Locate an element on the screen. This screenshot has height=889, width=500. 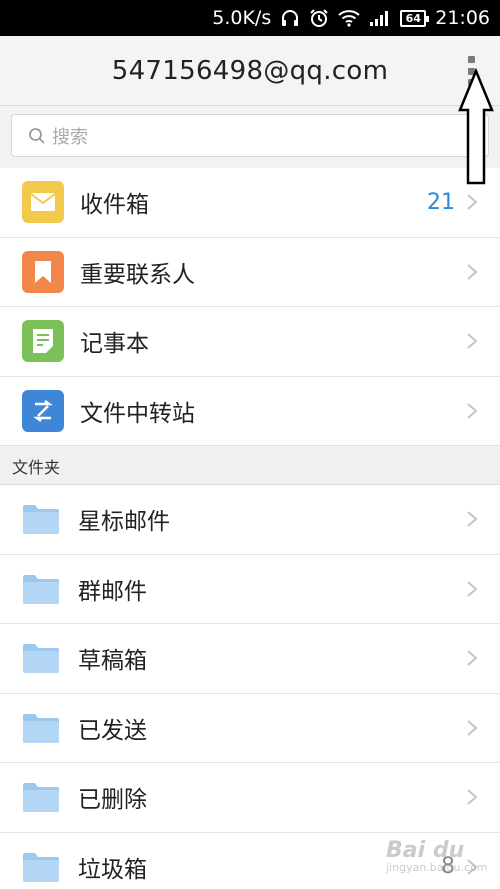
sent-folder-item: 已发送 is located at coordinates (250, 728).